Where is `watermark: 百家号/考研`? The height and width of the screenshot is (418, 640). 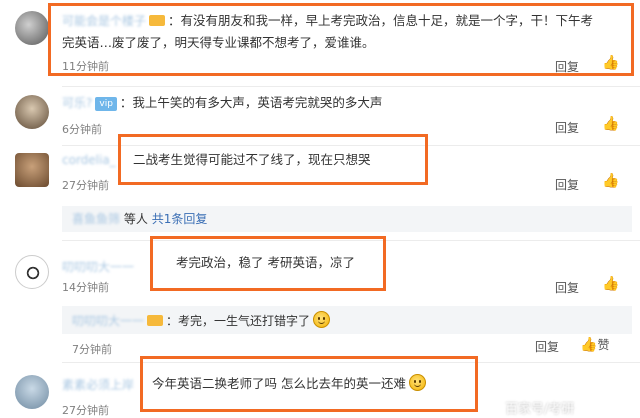 watermark: 百家号/考研 is located at coordinates (540, 409).